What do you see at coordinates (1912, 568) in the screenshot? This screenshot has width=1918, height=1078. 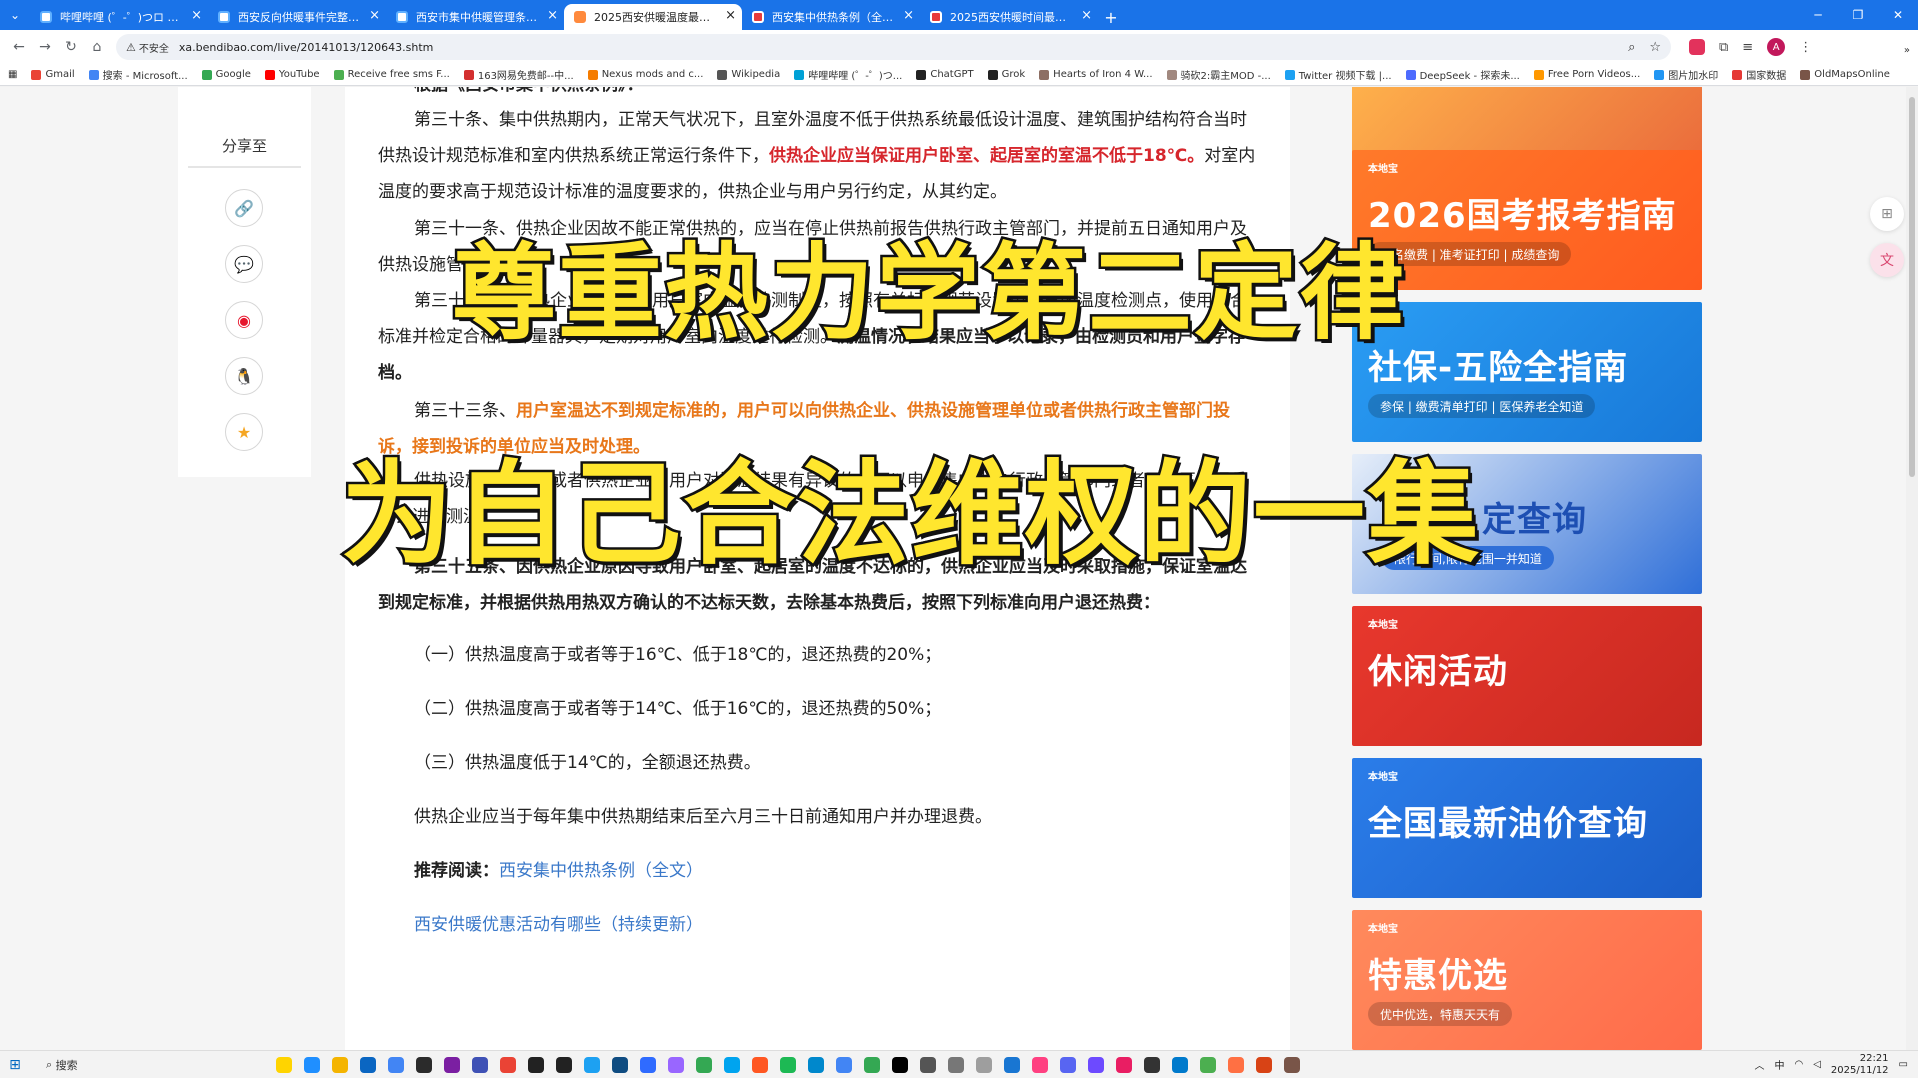 I see `scrollbar` at bounding box center [1912, 568].